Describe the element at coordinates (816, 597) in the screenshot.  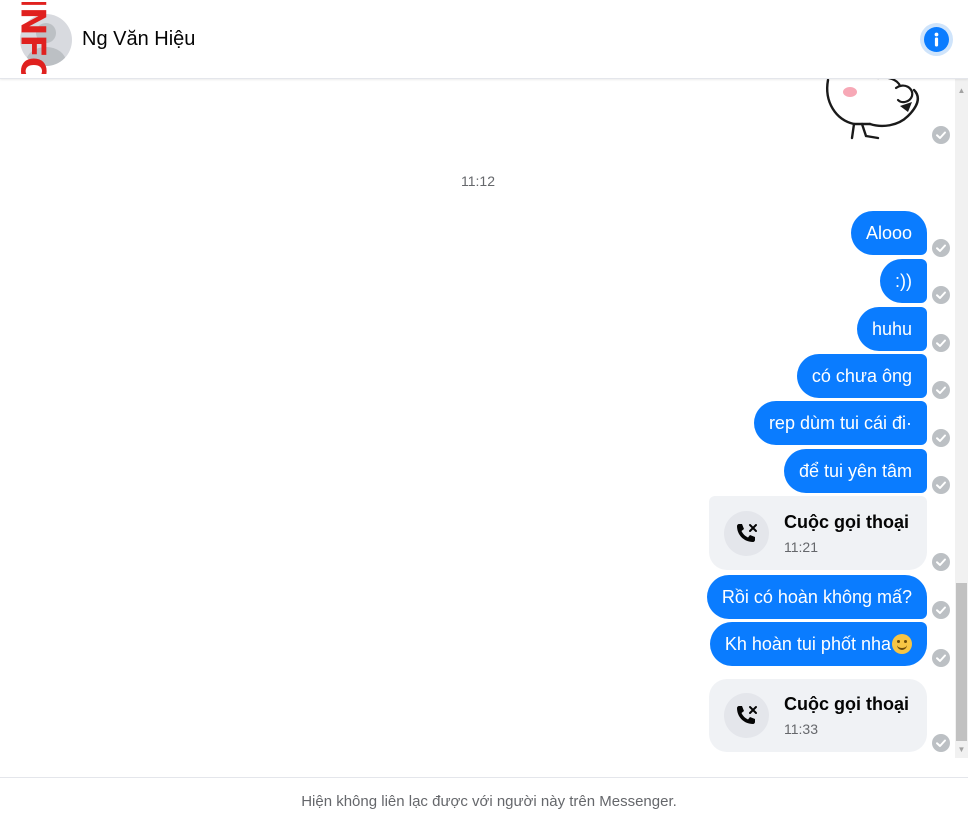
I see `message-bubble: Rồi có hoàn không mấ?` at that location.